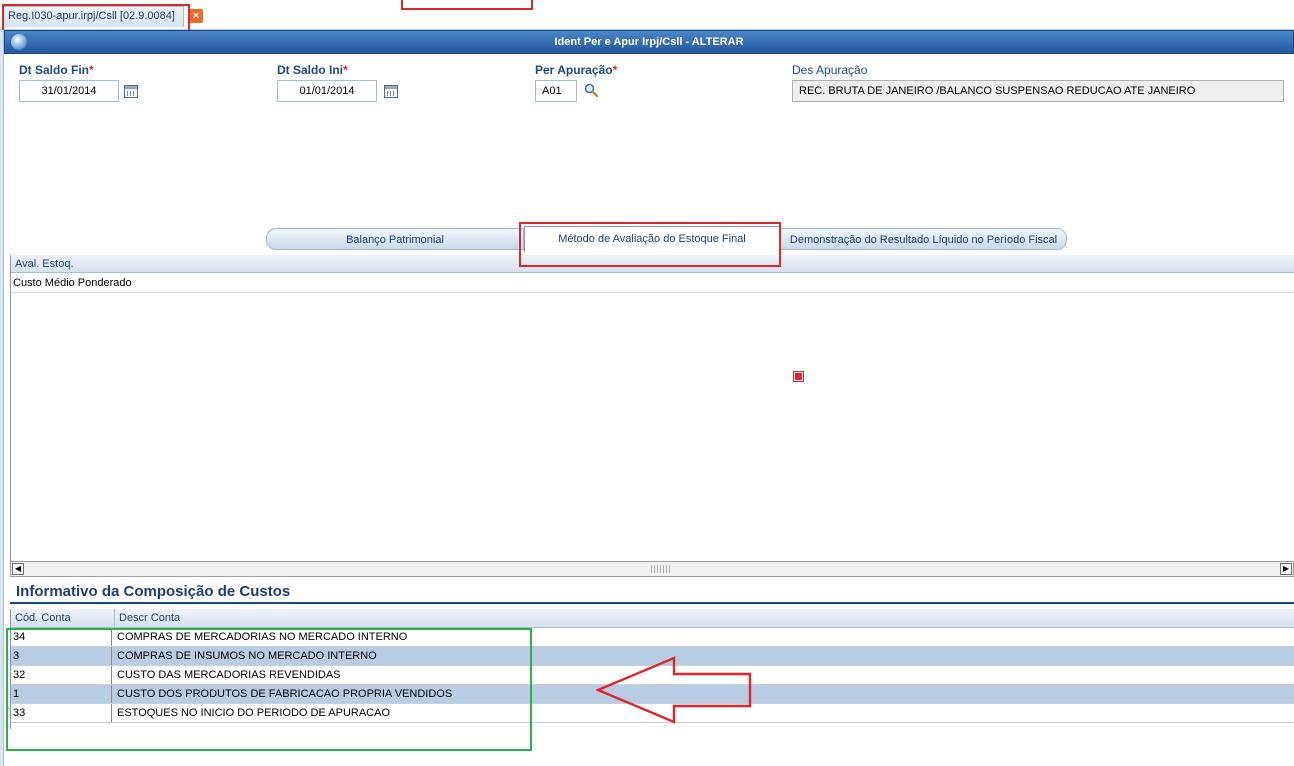 This screenshot has height=766, width=1294. What do you see at coordinates (591, 90) in the screenshot?
I see `search-icon` at bounding box center [591, 90].